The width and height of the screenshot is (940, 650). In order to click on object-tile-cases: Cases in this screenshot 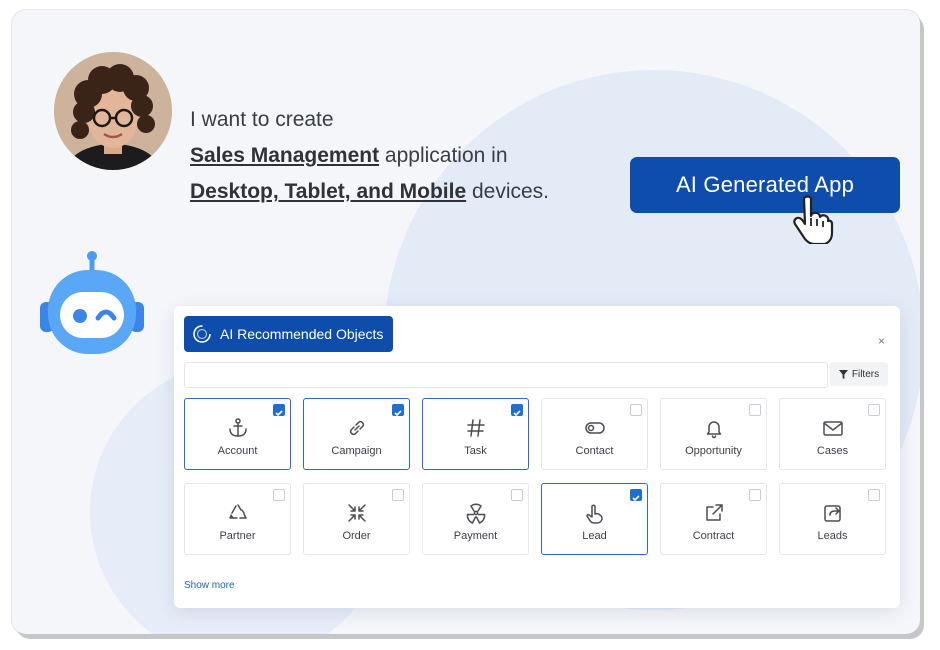, I will do `click(832, 434)`.